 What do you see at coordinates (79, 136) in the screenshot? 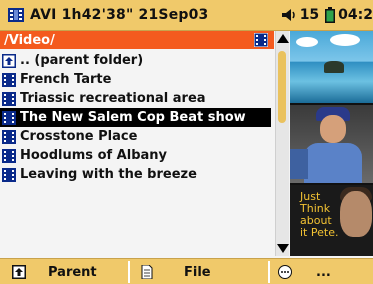
I see `list-item-label: Crosstone Place` at bounding box center [79, 136].